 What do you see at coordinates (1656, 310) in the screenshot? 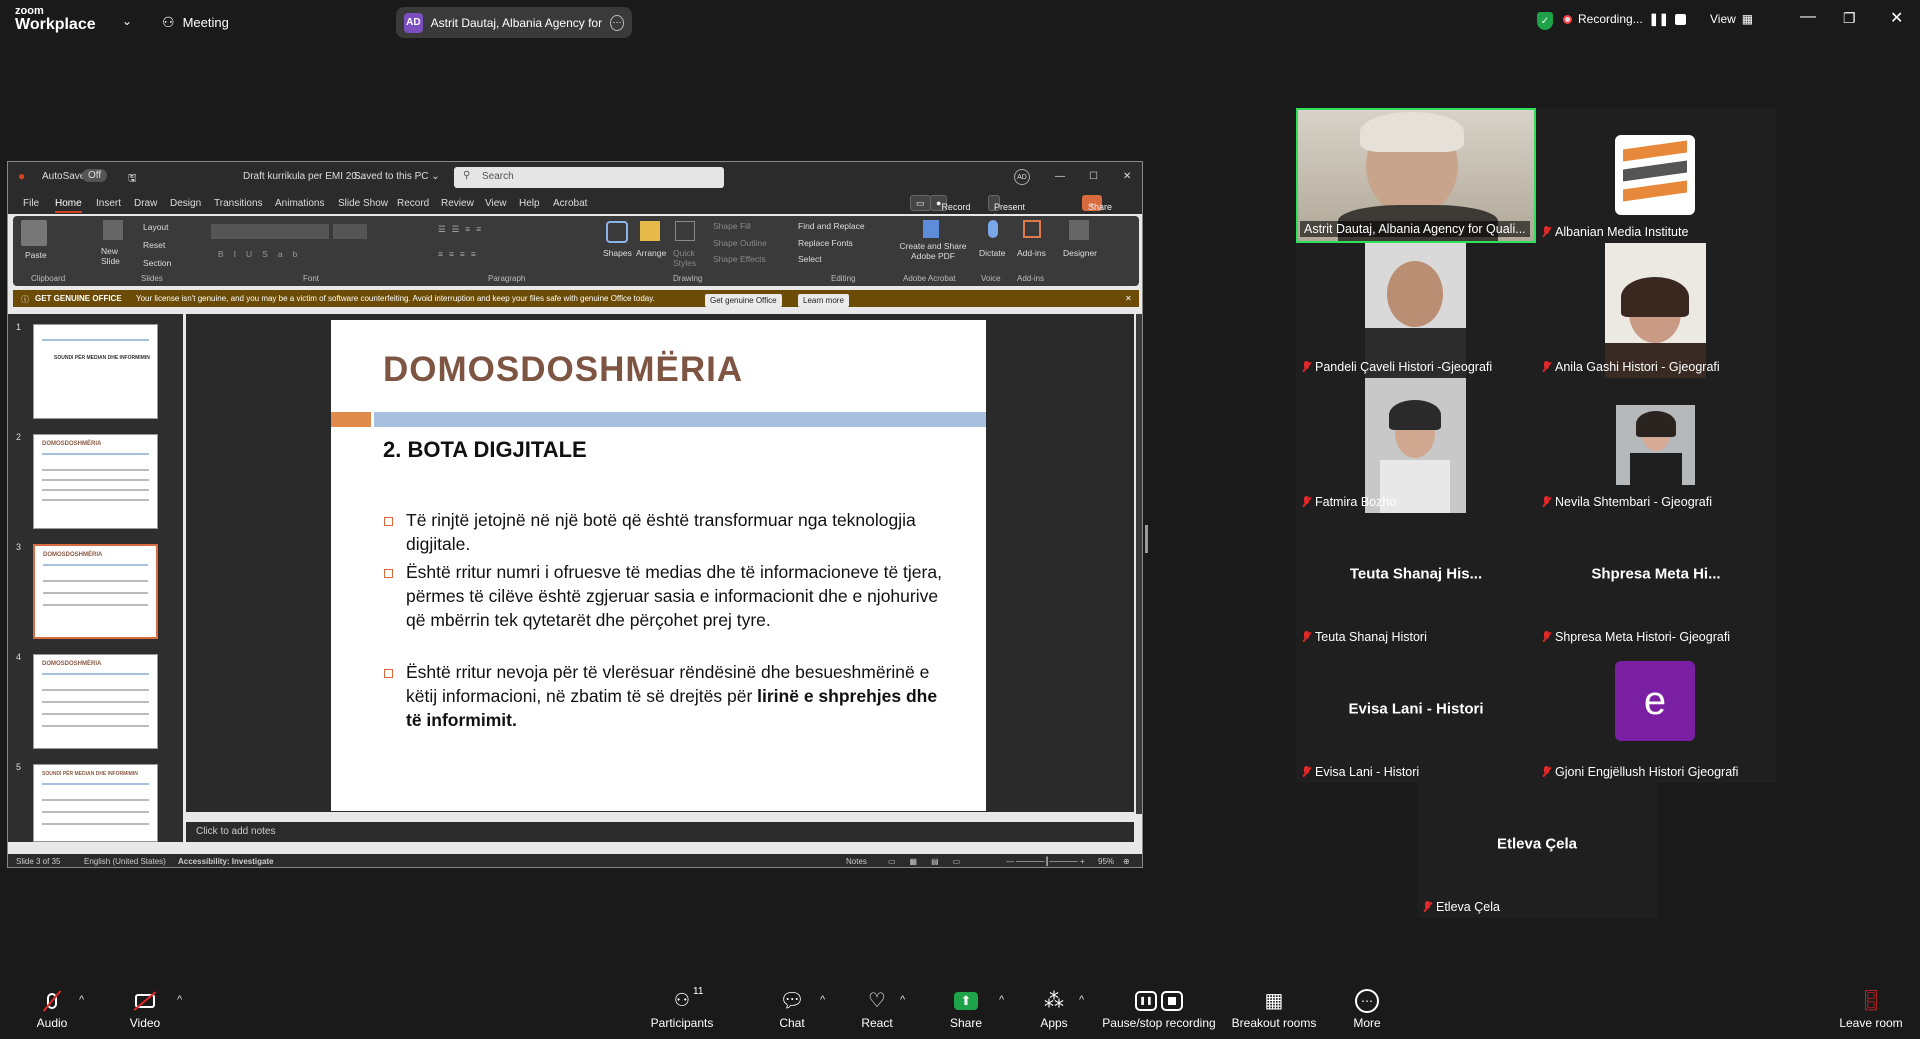
I see `participant-tile: Anila Gashi Histori - Gjeografi` at bounding box center [1656, 310].